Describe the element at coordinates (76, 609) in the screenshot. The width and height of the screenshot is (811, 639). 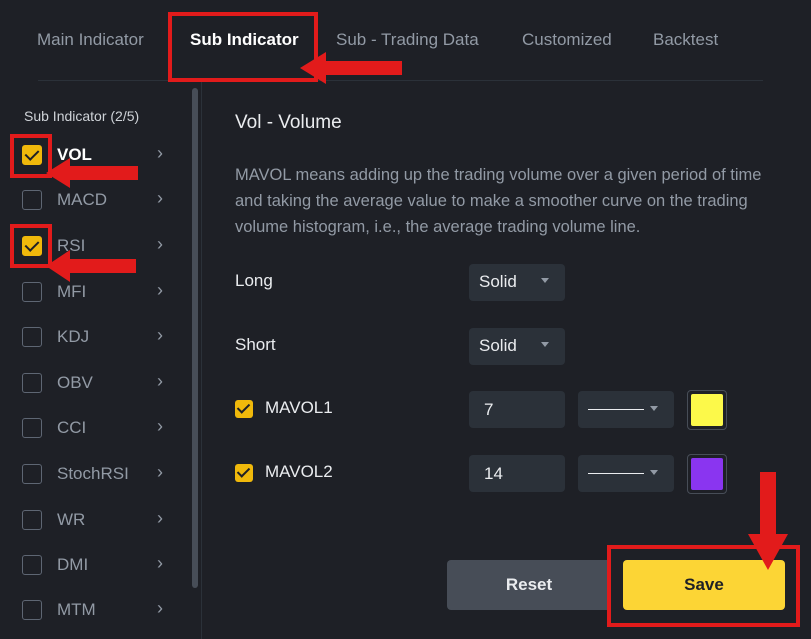
I see `sidebar-item-label: MTM` at that location.